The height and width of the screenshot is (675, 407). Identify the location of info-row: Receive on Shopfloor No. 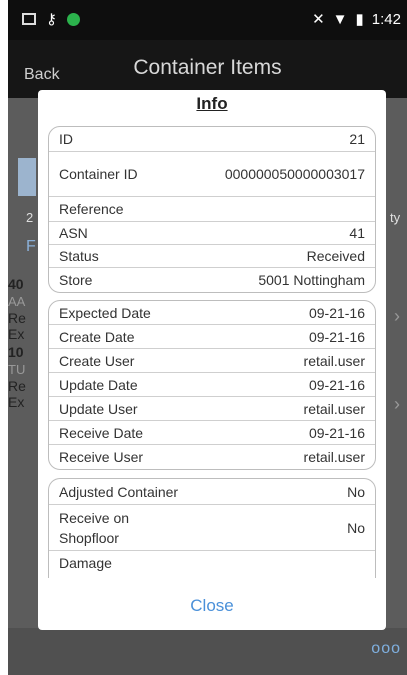
(212, 528).